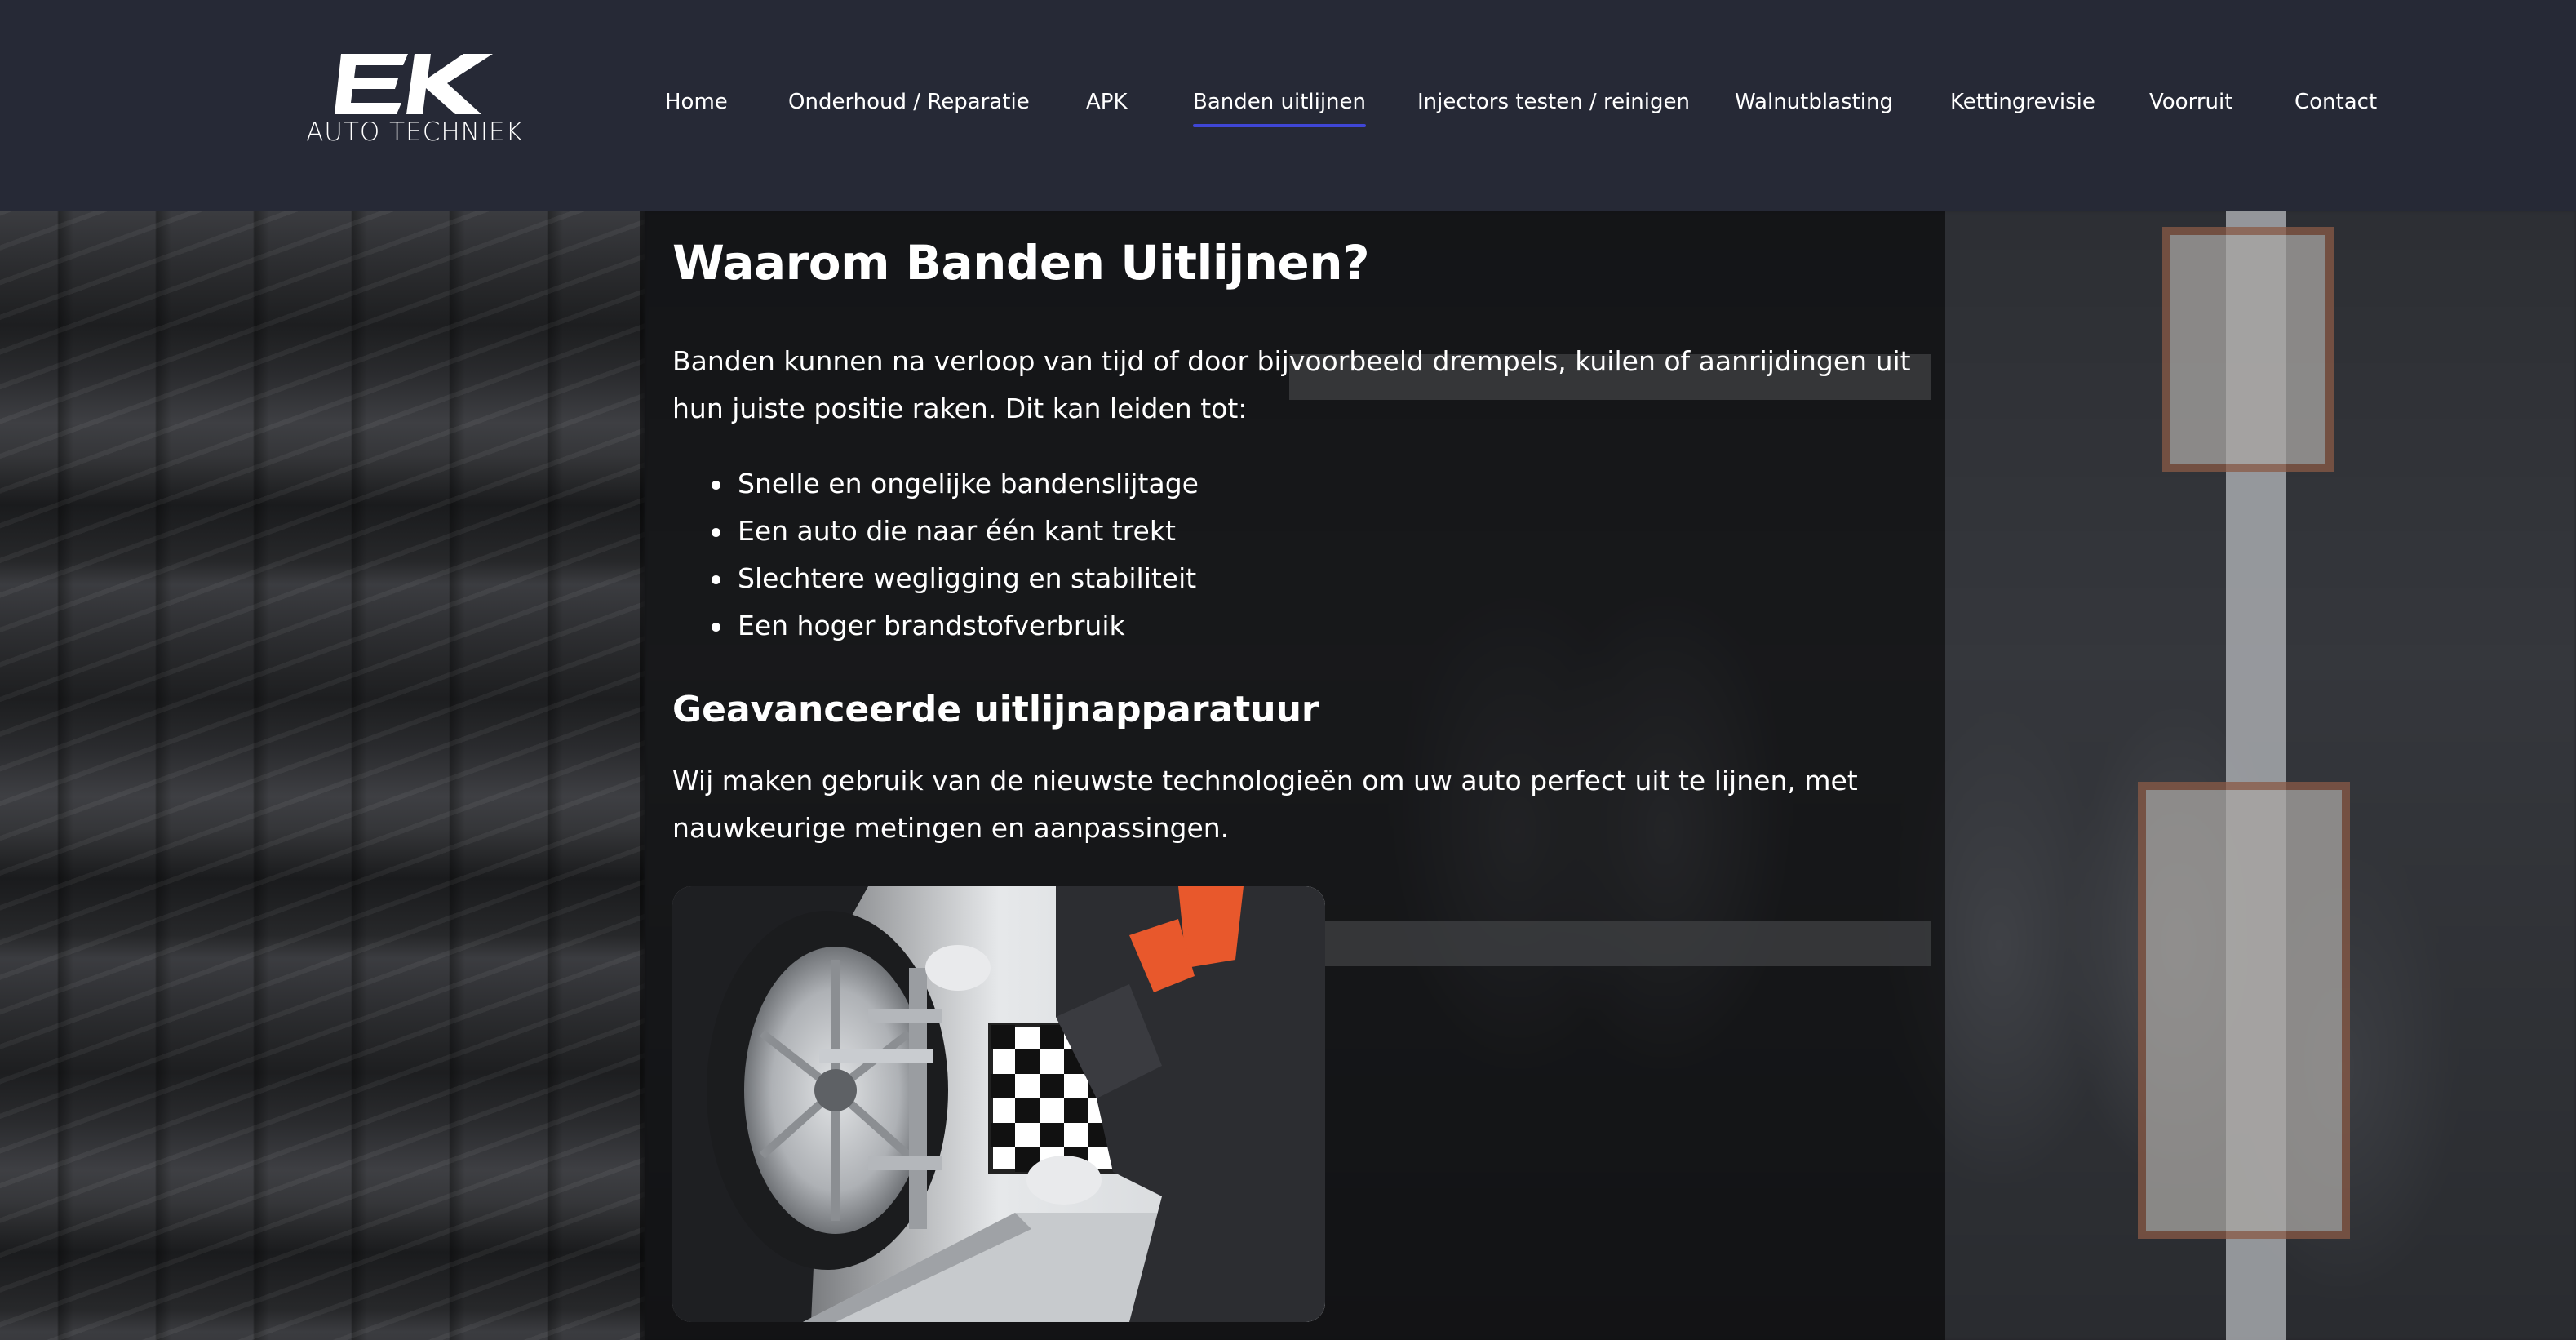  Describe the element at coordinates (1553, 102) in the screenshot. I see `nav-item-injectors: Injectors testen / reinigen` at that location.